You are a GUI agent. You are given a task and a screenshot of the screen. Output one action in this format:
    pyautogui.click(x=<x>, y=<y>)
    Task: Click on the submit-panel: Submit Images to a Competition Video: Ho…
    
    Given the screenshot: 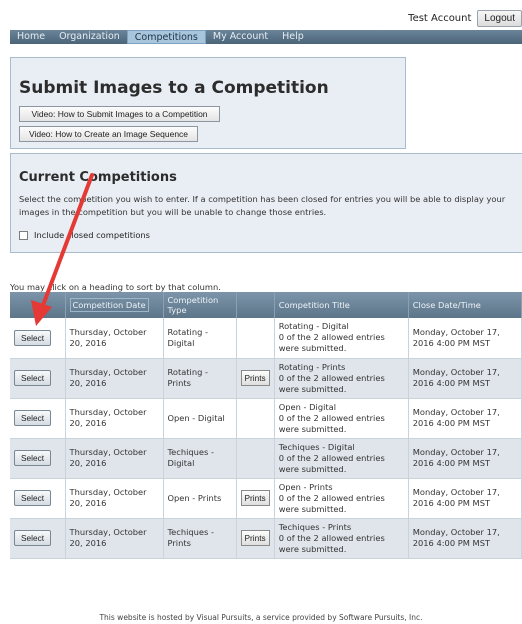 What is the action you would take?
    pyautogui.click(x=208, y=103)
    